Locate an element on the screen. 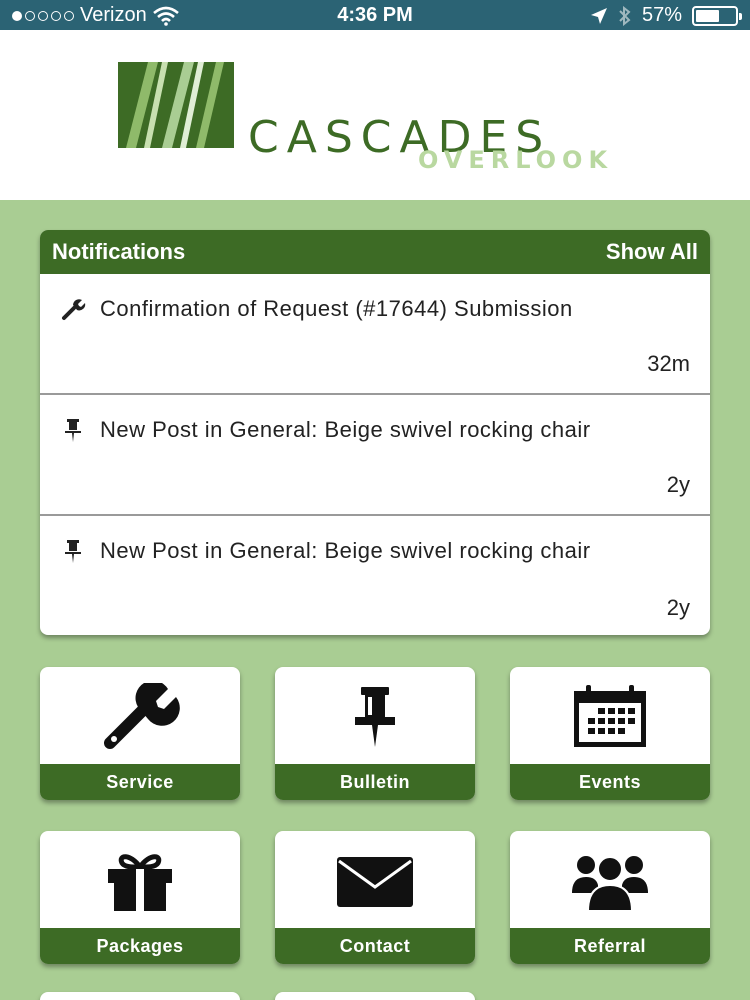 Image resolution: width=750 pixels, height=1000 pixels. status-bar: Verizon 4:36 PM 57% is located at coordinates (375, 15).